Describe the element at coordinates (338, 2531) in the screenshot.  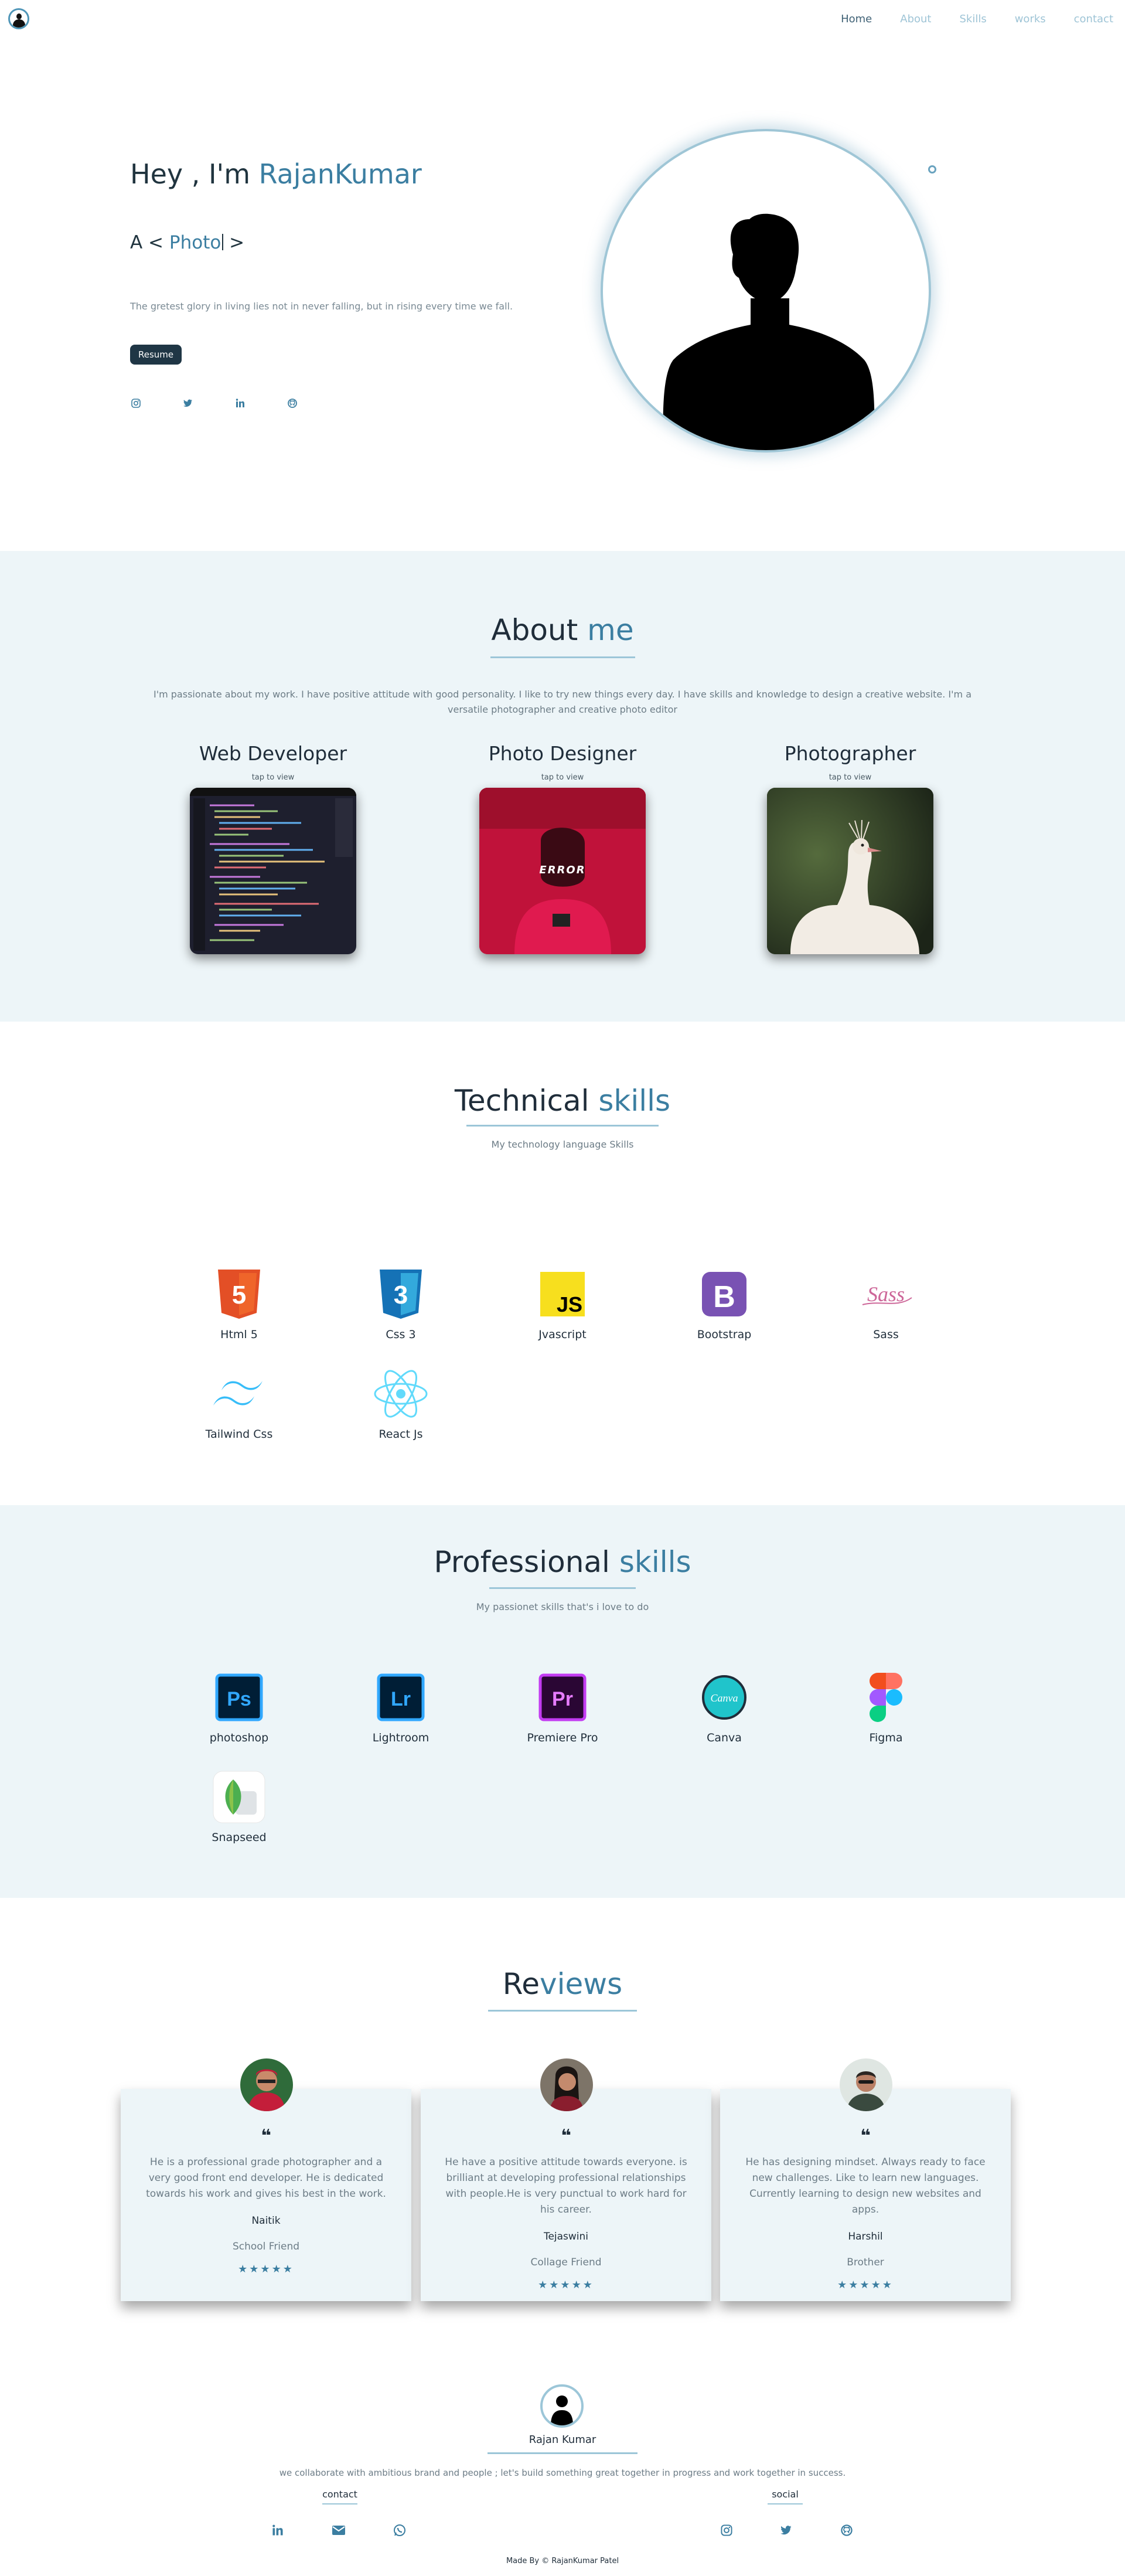
I see `mail-icon` at that location.